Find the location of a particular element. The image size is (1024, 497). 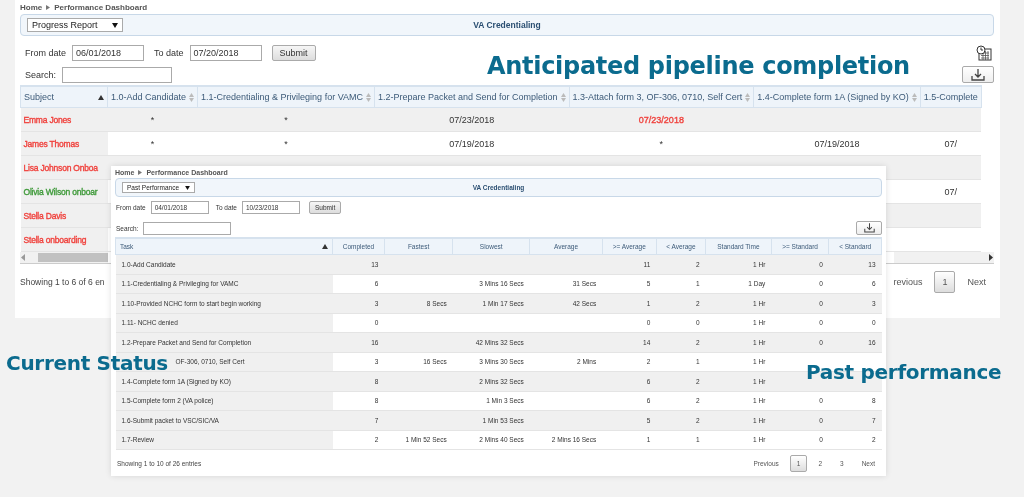

callout-text: Past performance is located at coordinates (904, 372).